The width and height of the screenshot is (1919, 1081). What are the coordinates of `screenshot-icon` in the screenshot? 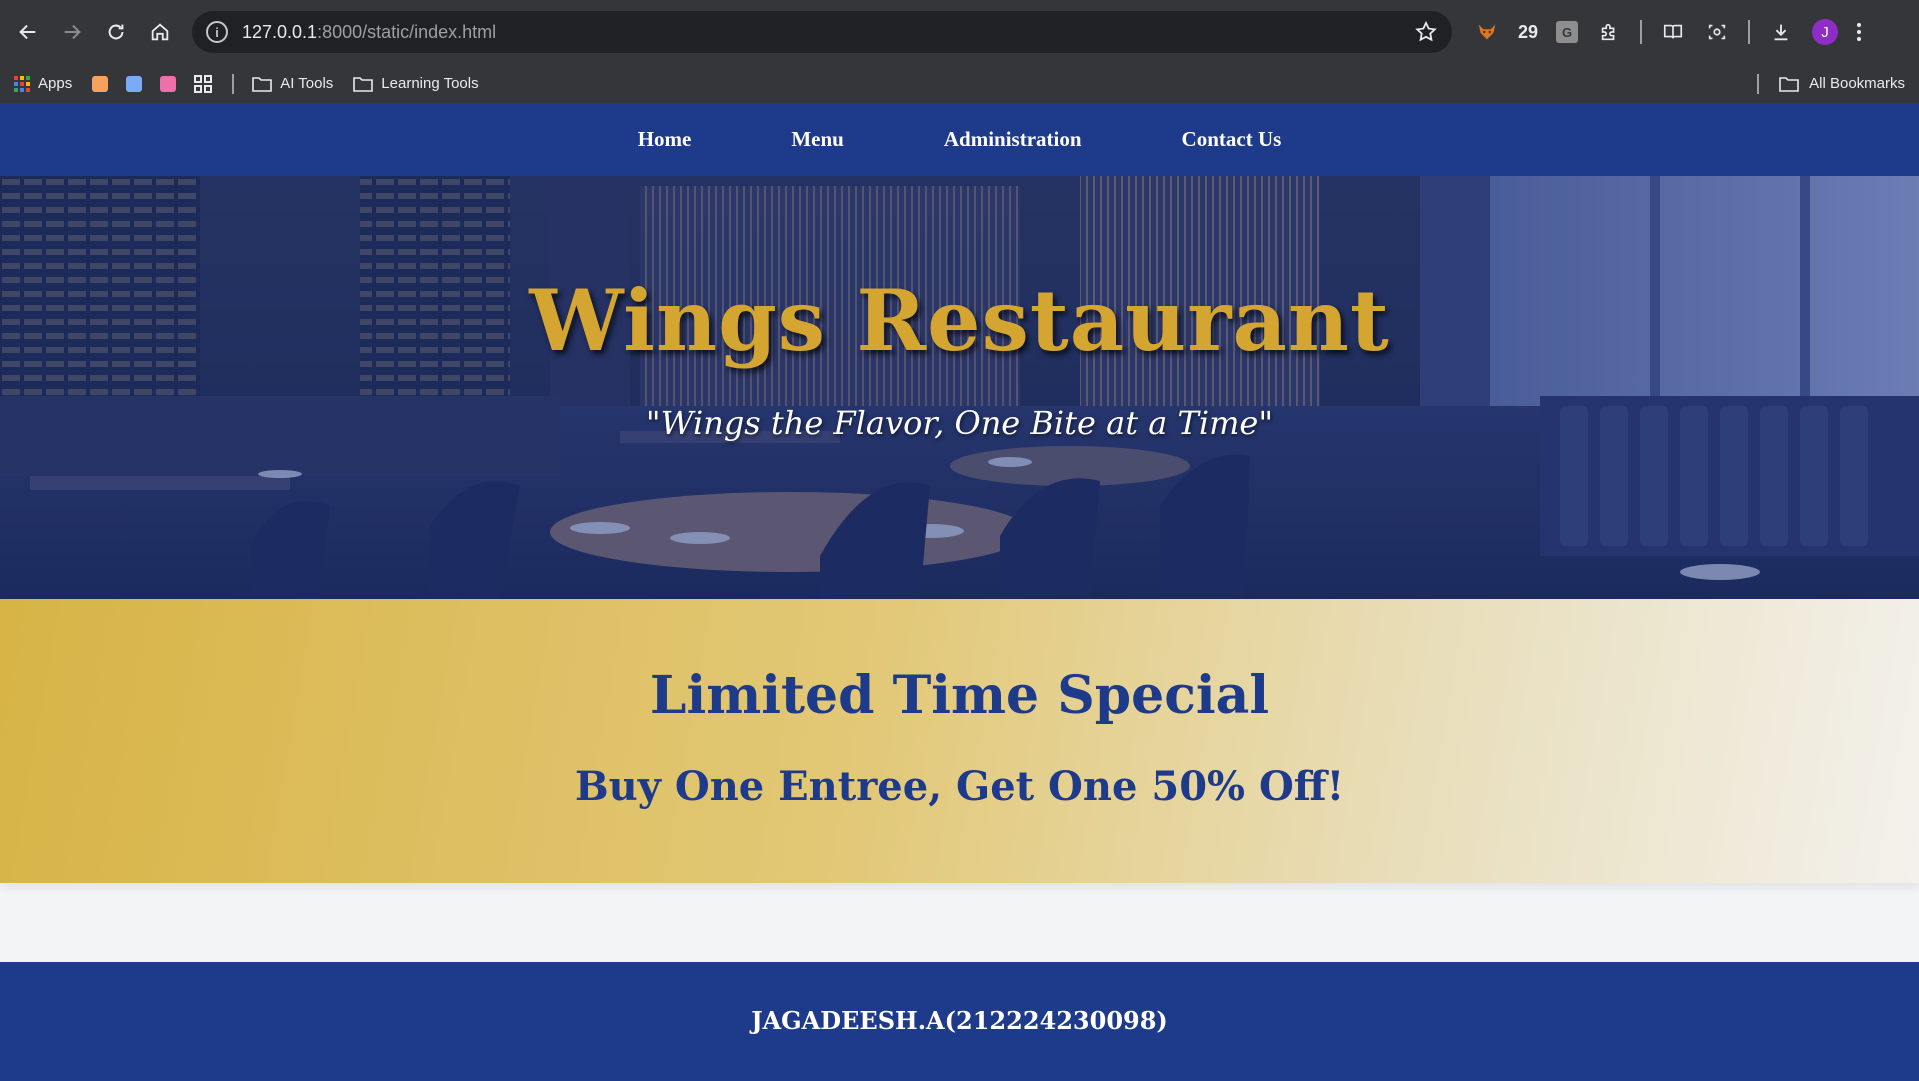 It's located at (1717, 32).